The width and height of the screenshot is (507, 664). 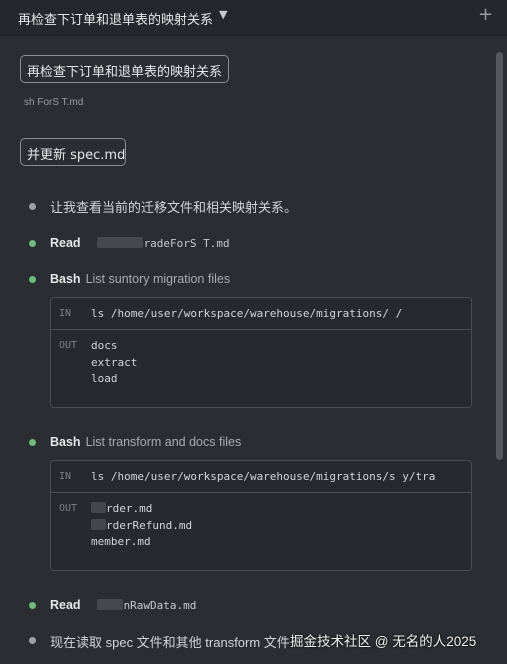 What do you see at coordinates (53, 102) in the screenshot?
I see `attachment-filename: sh ForS T.md` at bounding box center [53, 102].